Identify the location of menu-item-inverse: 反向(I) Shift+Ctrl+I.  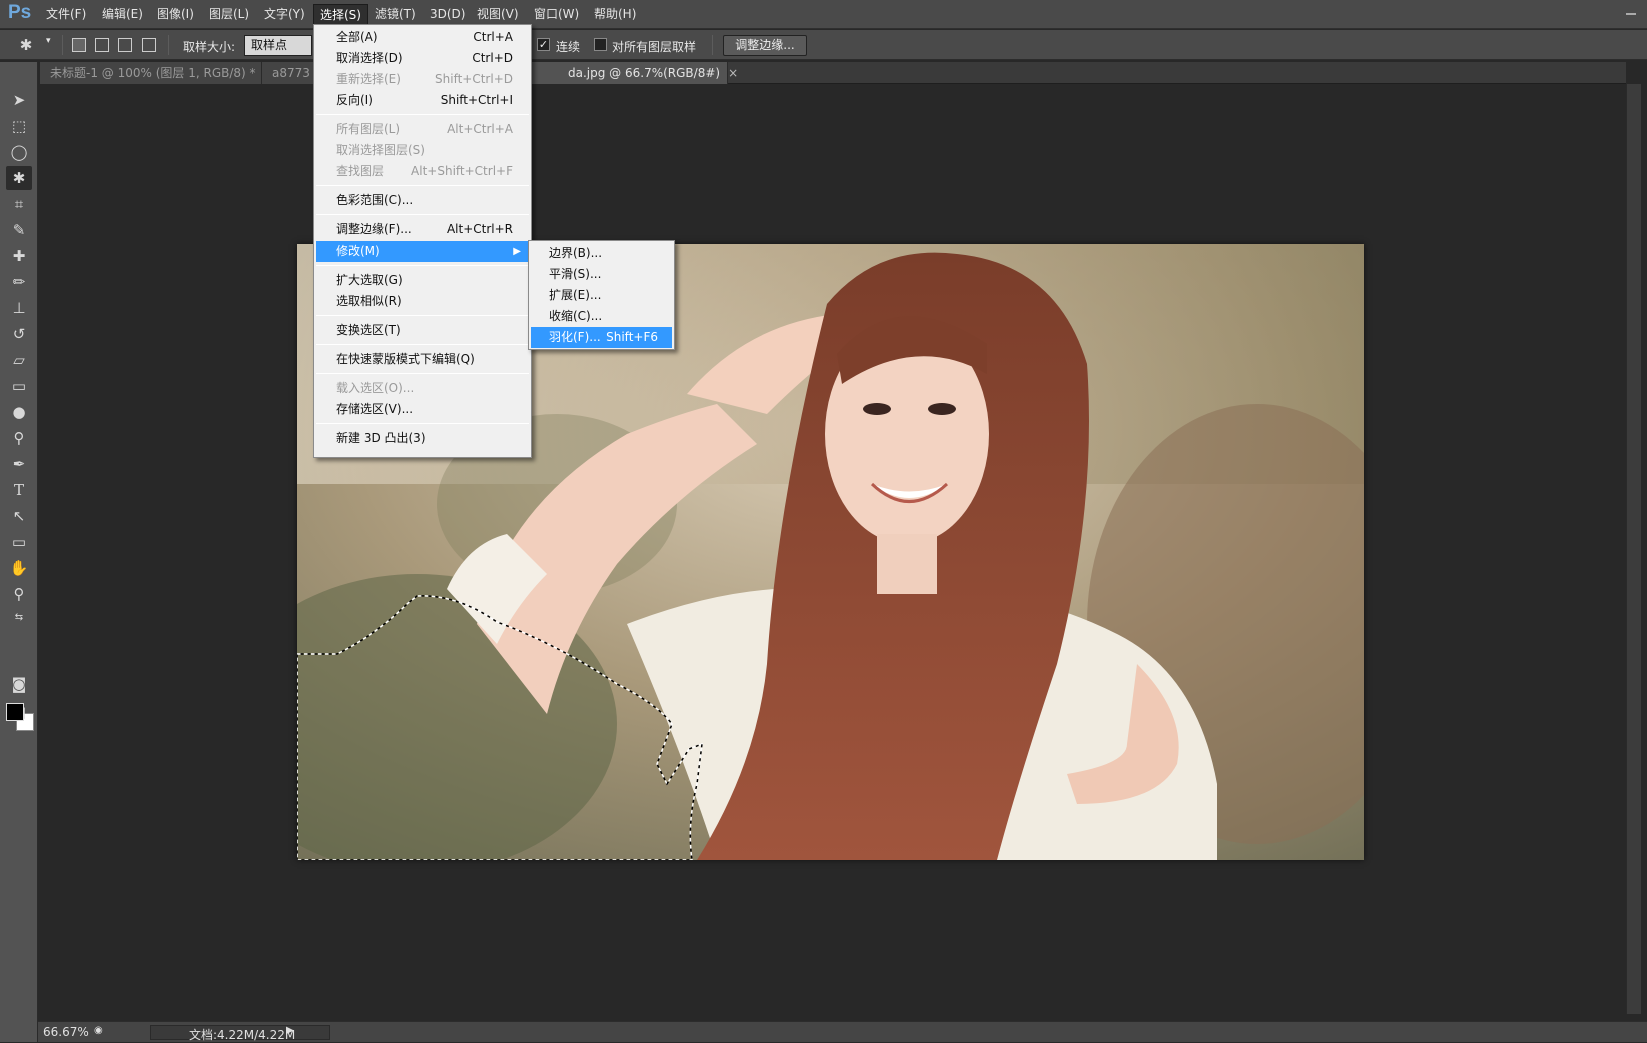
(422, 100).